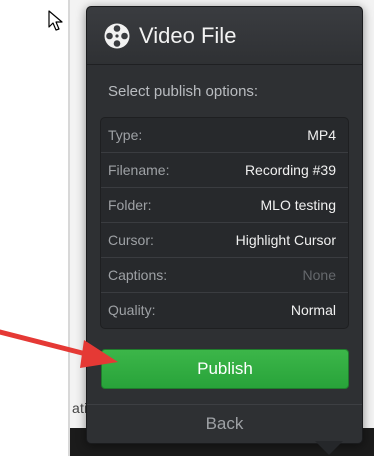  I want to click on popover-header: Video File, so click(224, 36).